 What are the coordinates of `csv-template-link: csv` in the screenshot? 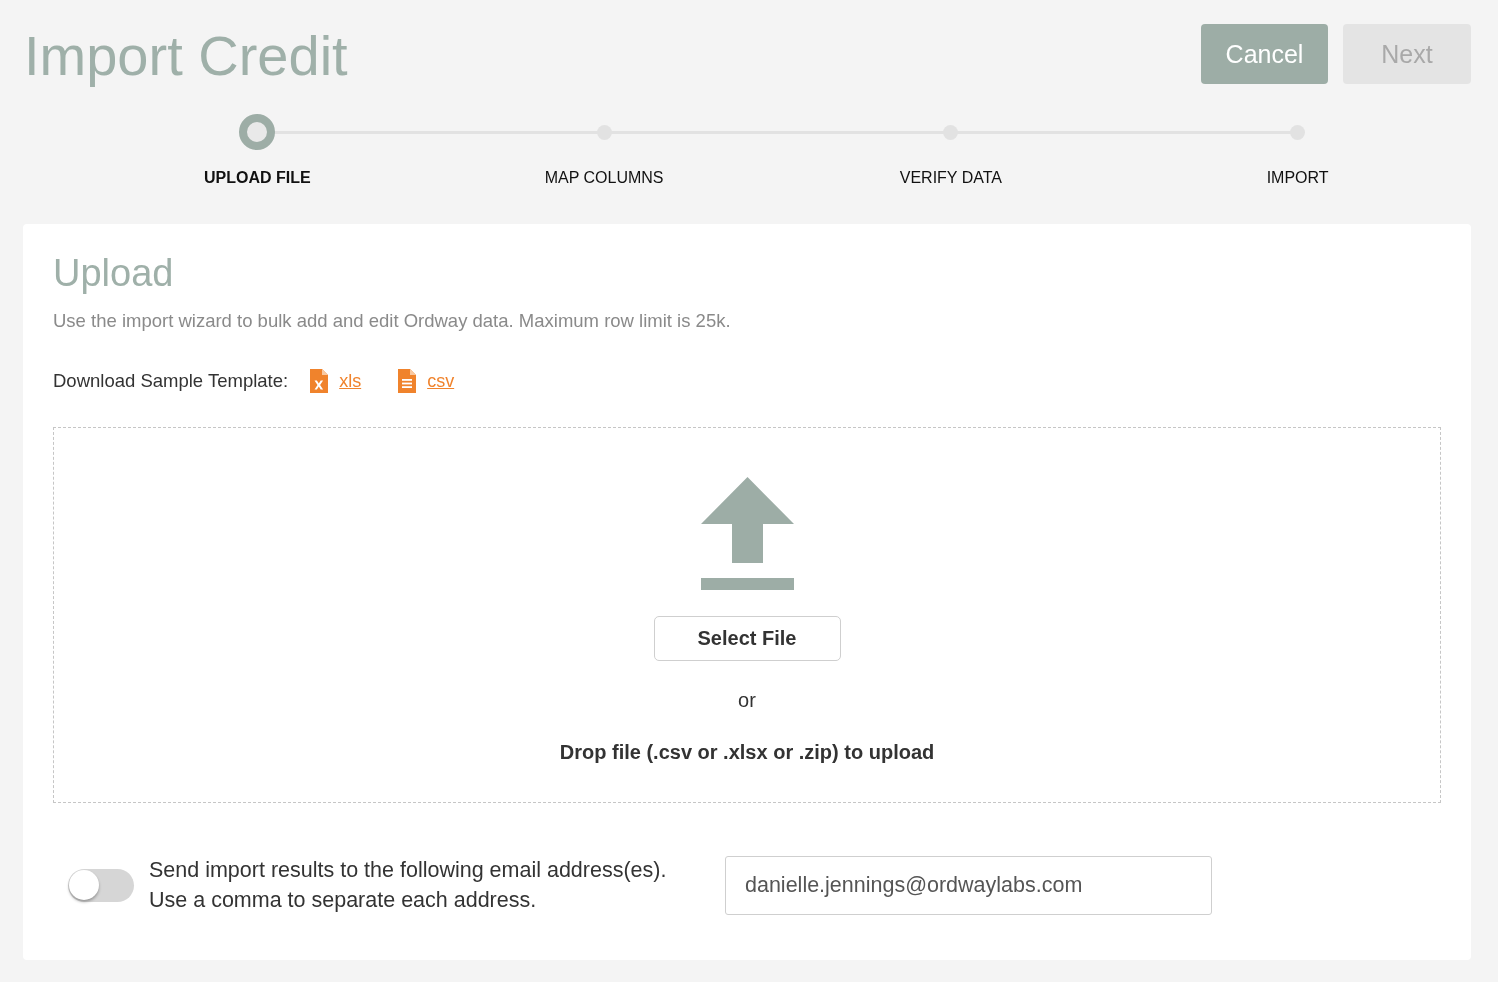 It's located at (426, 381).